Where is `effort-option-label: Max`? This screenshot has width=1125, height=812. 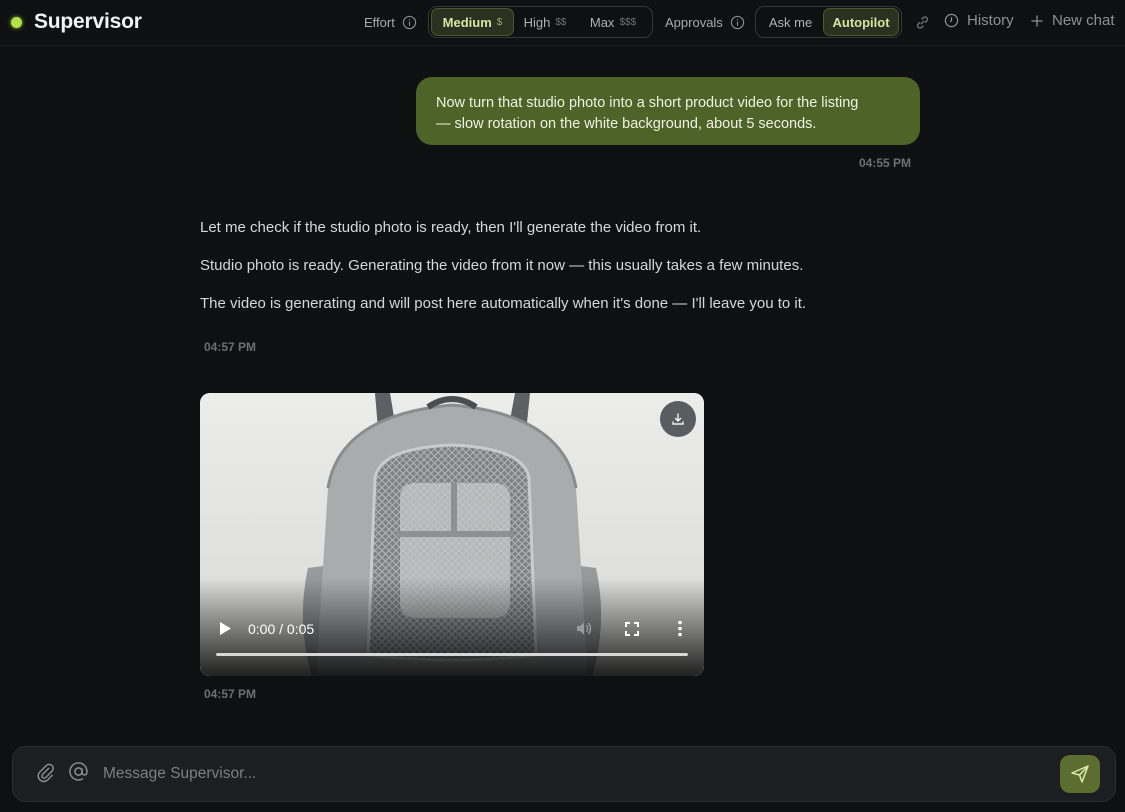
effort-option-label: Max is located at coordinates (602, 22).